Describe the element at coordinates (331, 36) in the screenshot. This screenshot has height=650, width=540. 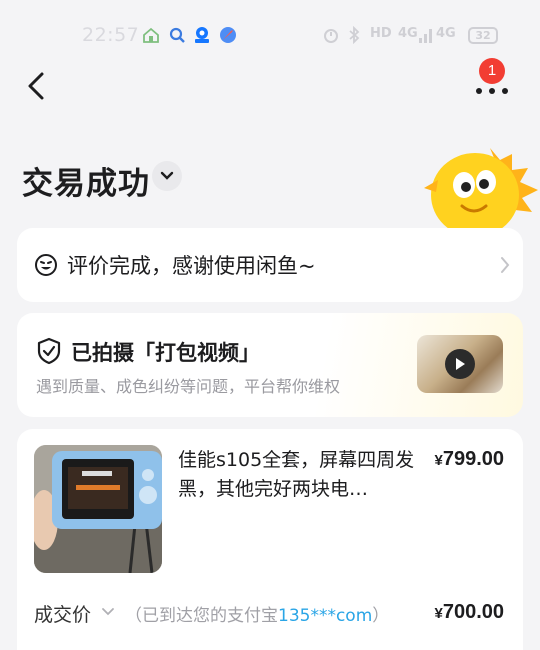
I see `alarm-icon` at that location.